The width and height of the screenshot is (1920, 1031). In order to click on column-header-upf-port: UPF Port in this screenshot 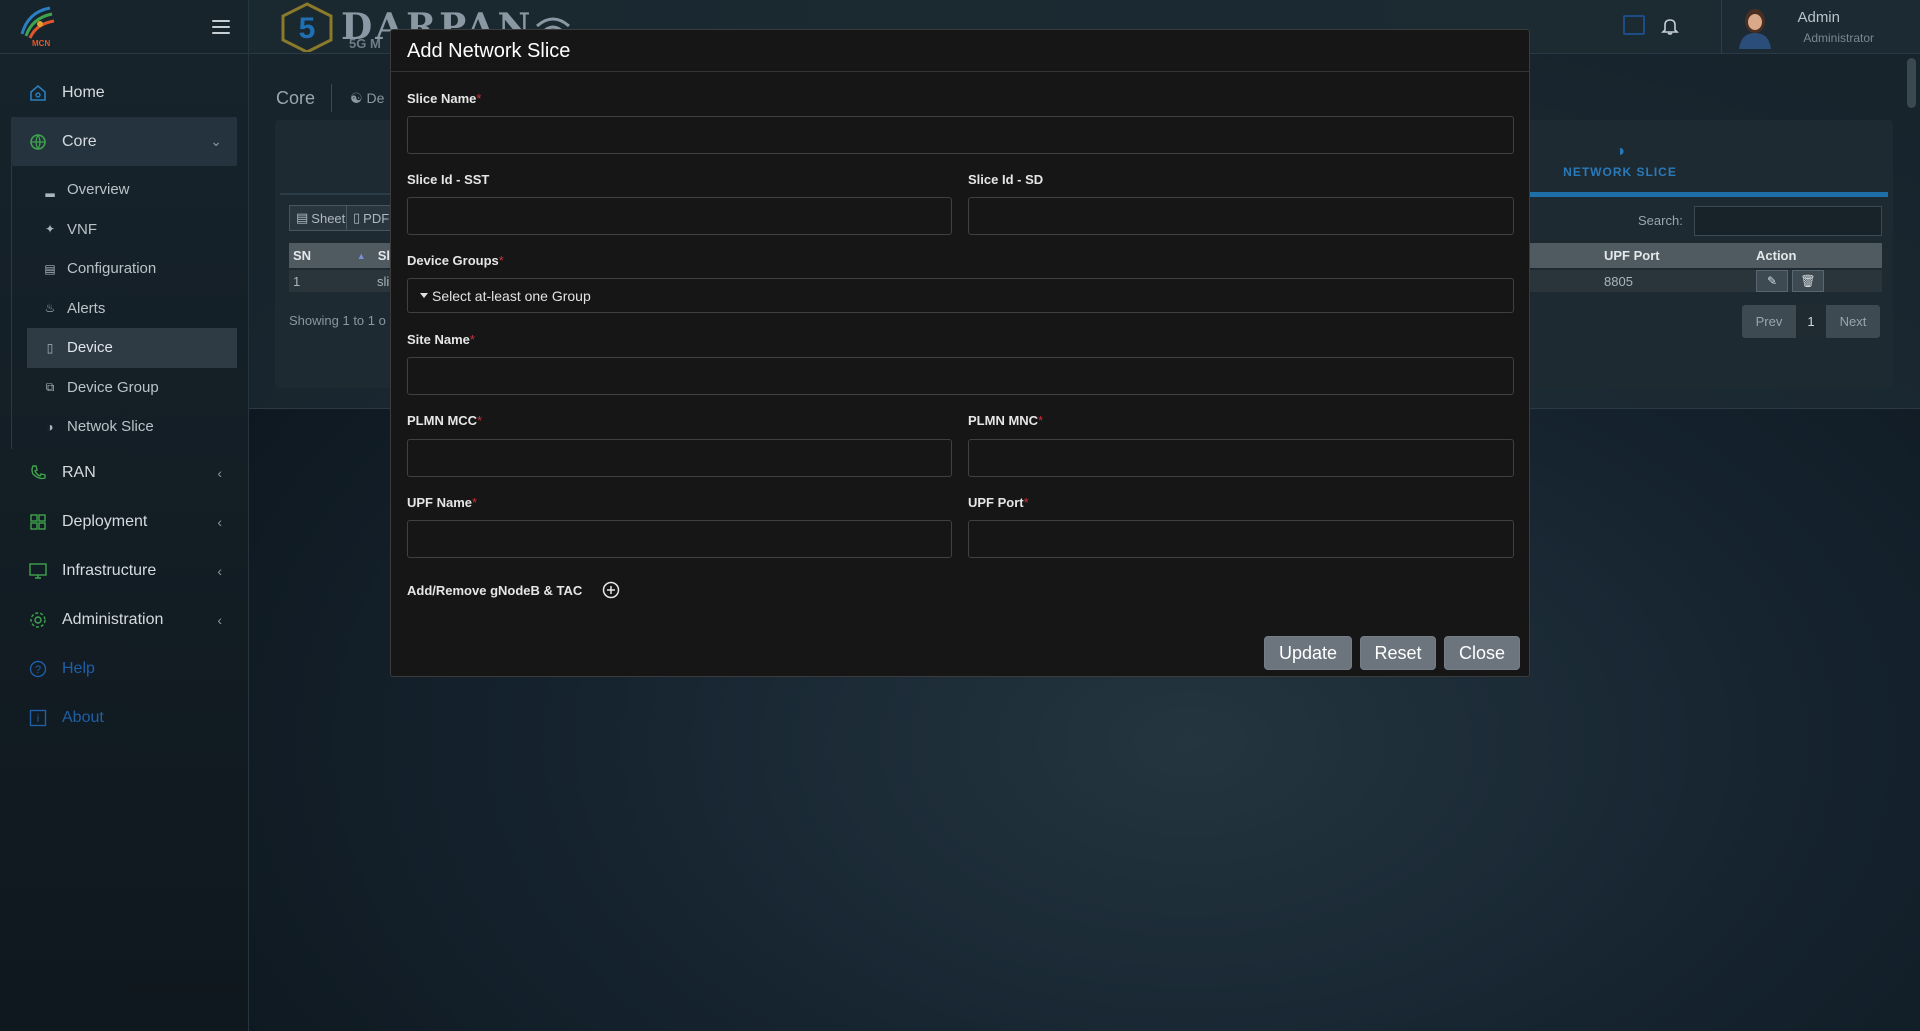, I will do `click(1643, 255)`.